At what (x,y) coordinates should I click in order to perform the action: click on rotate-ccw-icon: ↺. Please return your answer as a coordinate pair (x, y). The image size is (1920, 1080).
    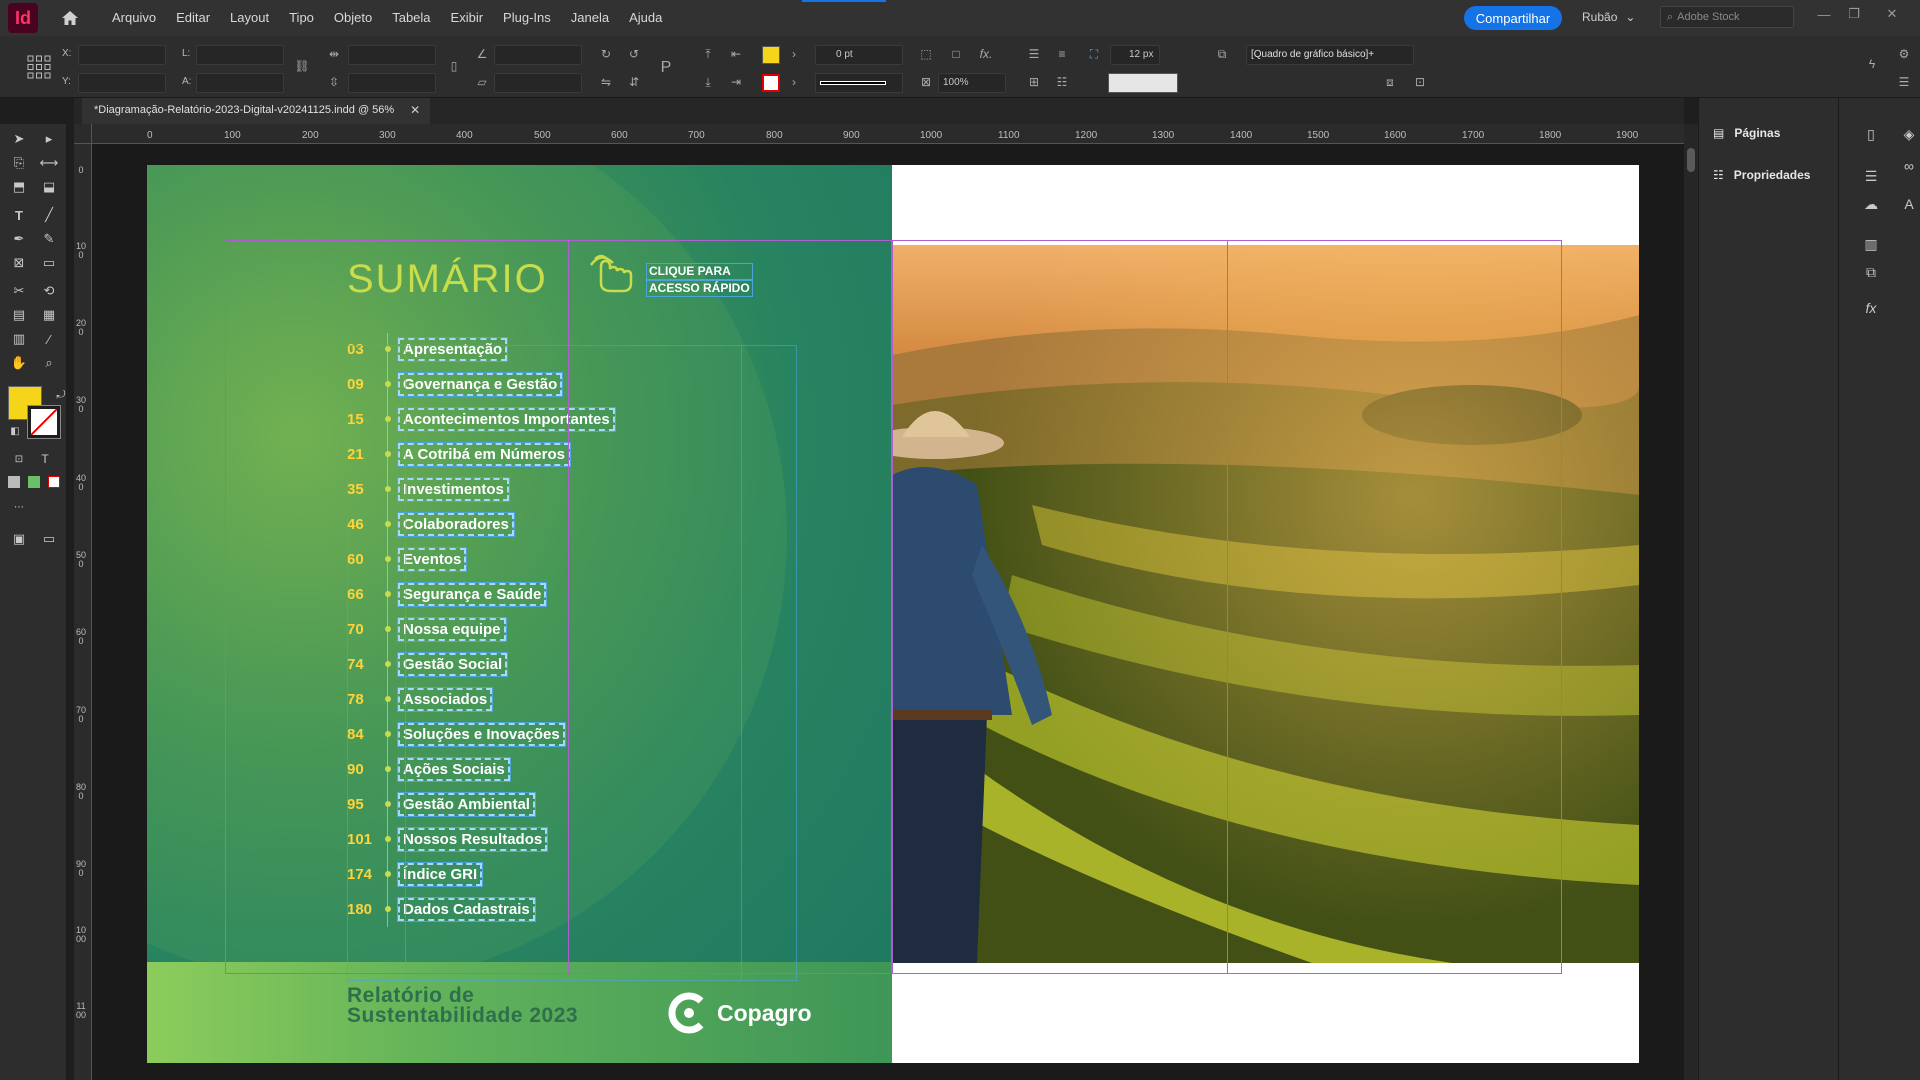
    Looking at the image, I should click on (634, 54).